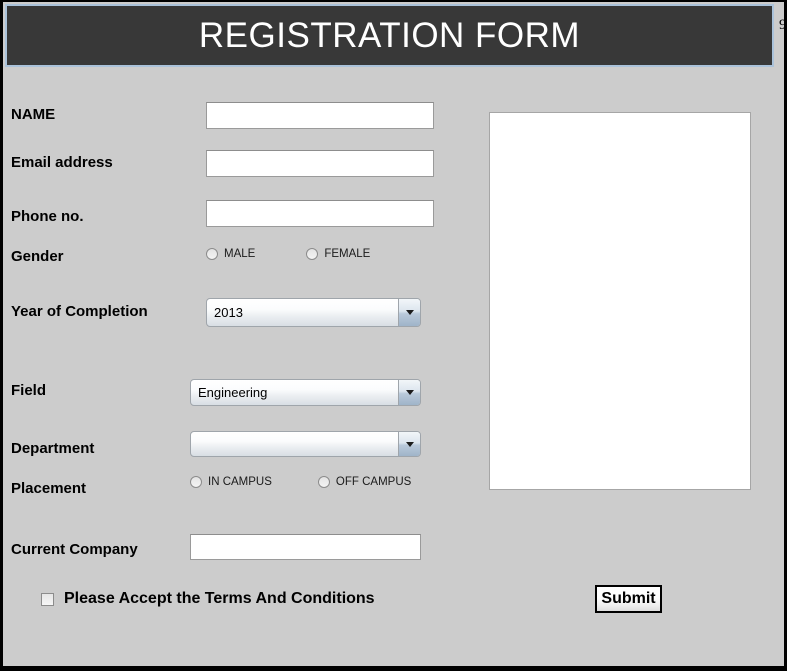 This screenshot has height=671, width=787. I want to click on terms-checkbox, so click(47, 599).